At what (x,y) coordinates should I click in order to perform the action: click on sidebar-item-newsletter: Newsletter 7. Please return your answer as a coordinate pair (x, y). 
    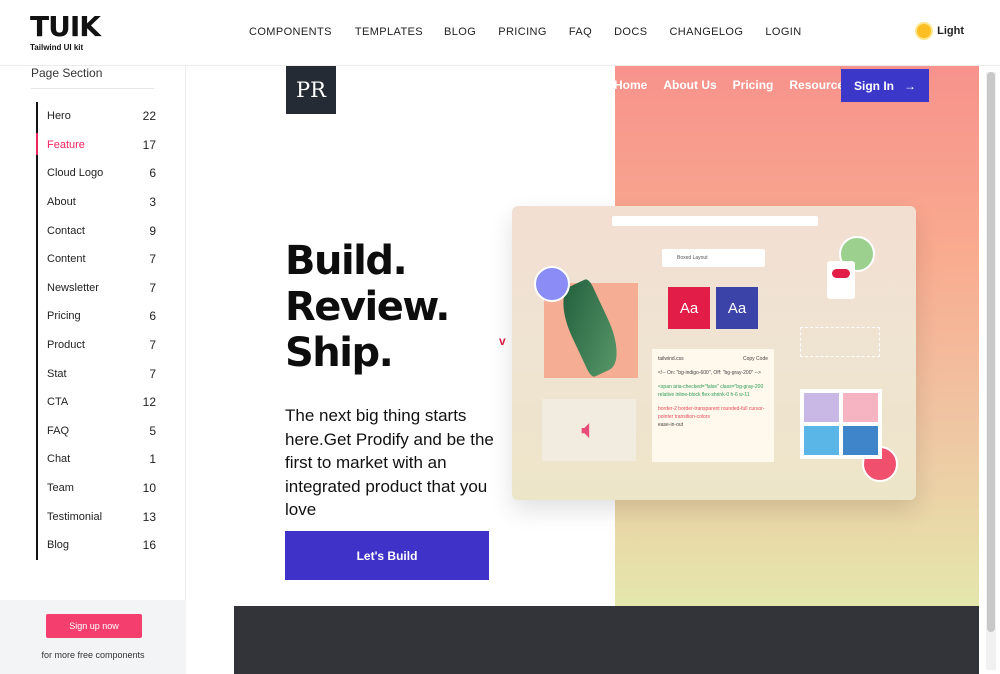
    Looking at the image, I should click on (97, 288).